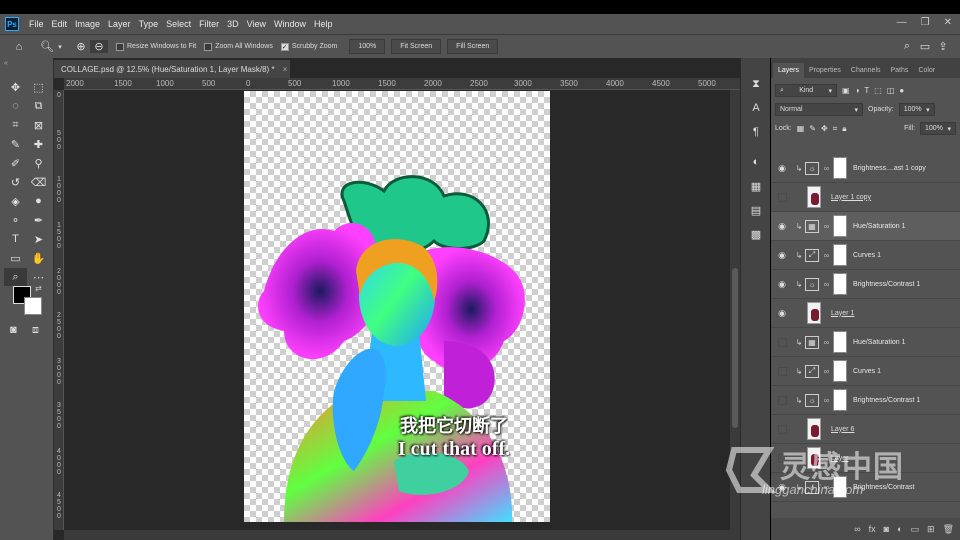 This screenshot has height=540, width=960. I want to click on collapse-icon: «, so click(6, 63).